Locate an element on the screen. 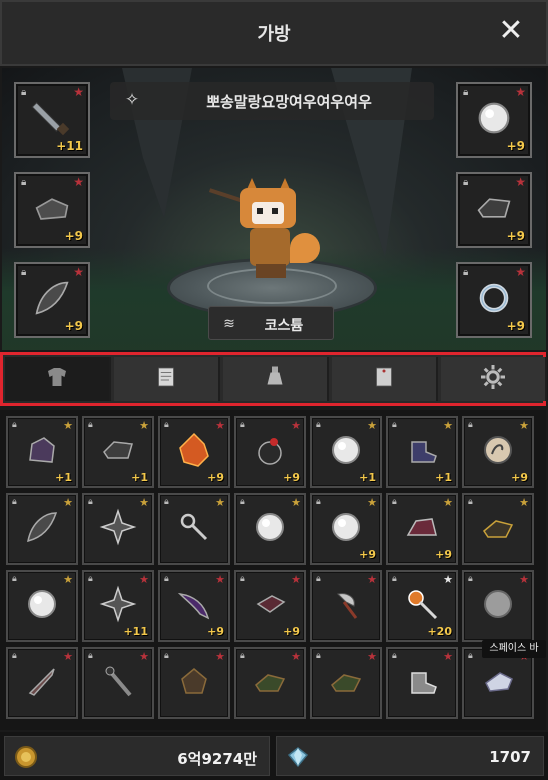 Image resolution: width=548 pixels, height=780 pixels. hat-icon is located at coordinates (422, 529).